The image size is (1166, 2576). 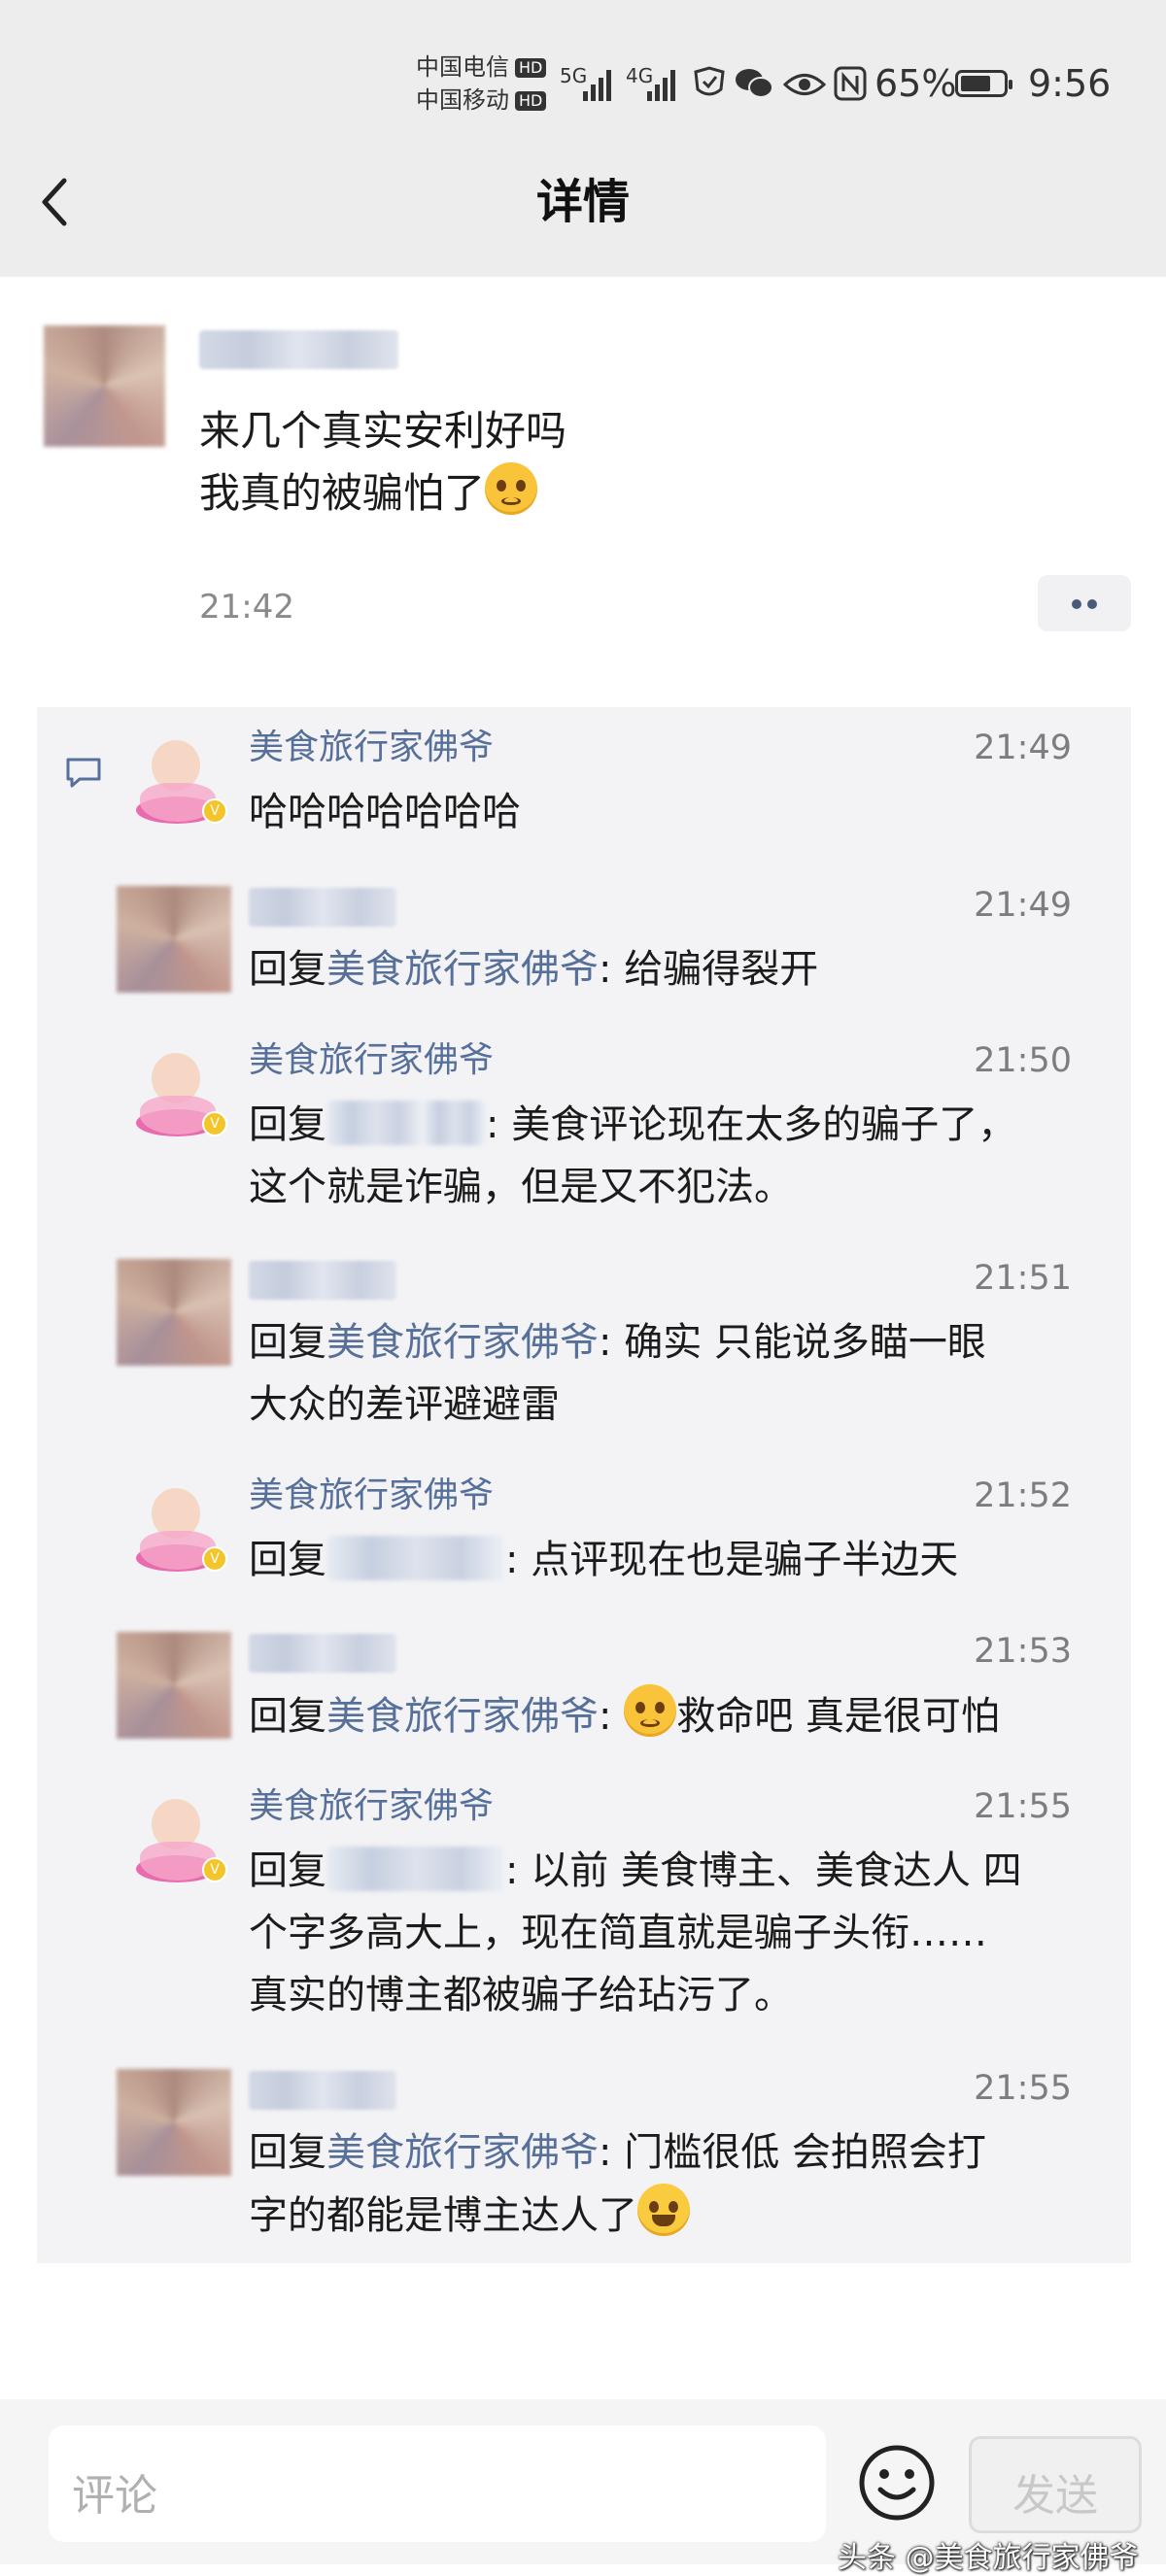 I want to click on eye-icon, so click(x=804, y=84).